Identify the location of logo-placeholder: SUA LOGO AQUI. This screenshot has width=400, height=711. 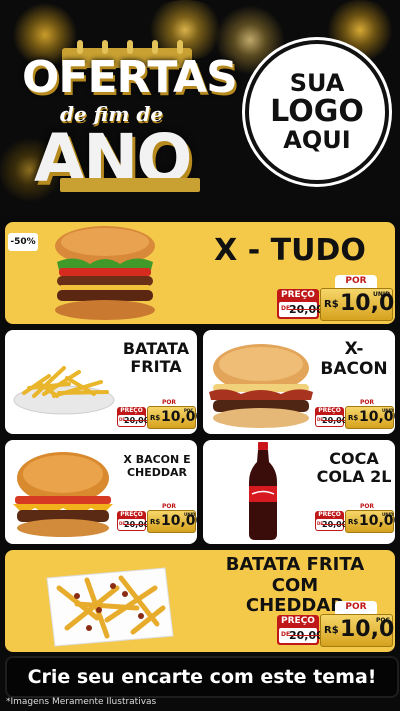
(317, 112).